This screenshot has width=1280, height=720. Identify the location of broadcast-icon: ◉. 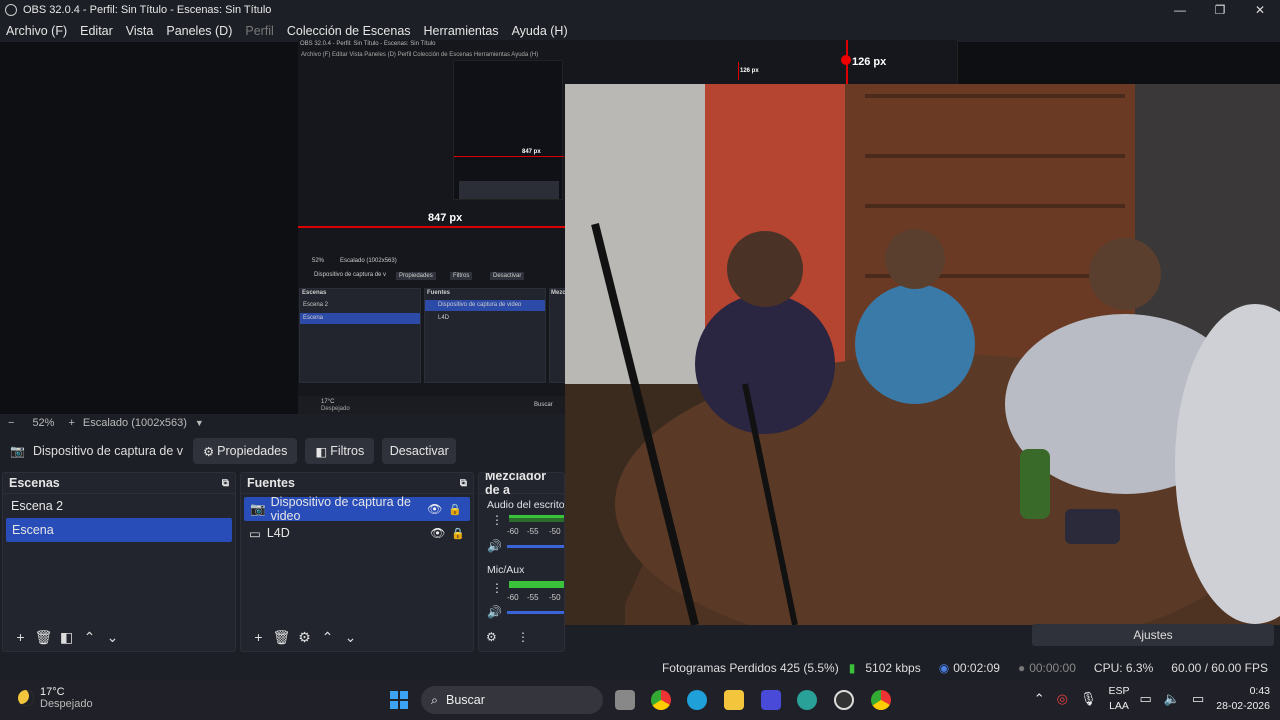
(944, 668).